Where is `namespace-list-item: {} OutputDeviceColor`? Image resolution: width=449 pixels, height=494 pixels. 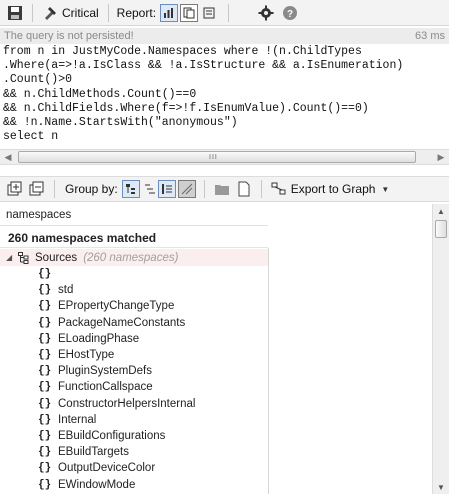 namespace-list-item: {} OutputDeviceColor is located at coordinates (134, 468).